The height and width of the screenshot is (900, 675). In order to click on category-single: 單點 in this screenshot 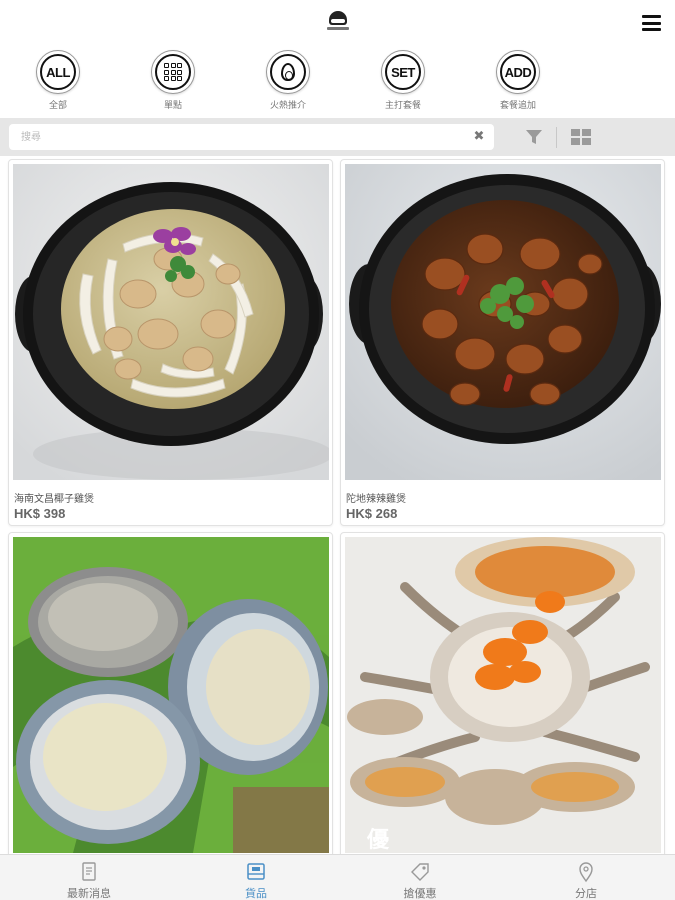, I will do `click(173, 80)`.